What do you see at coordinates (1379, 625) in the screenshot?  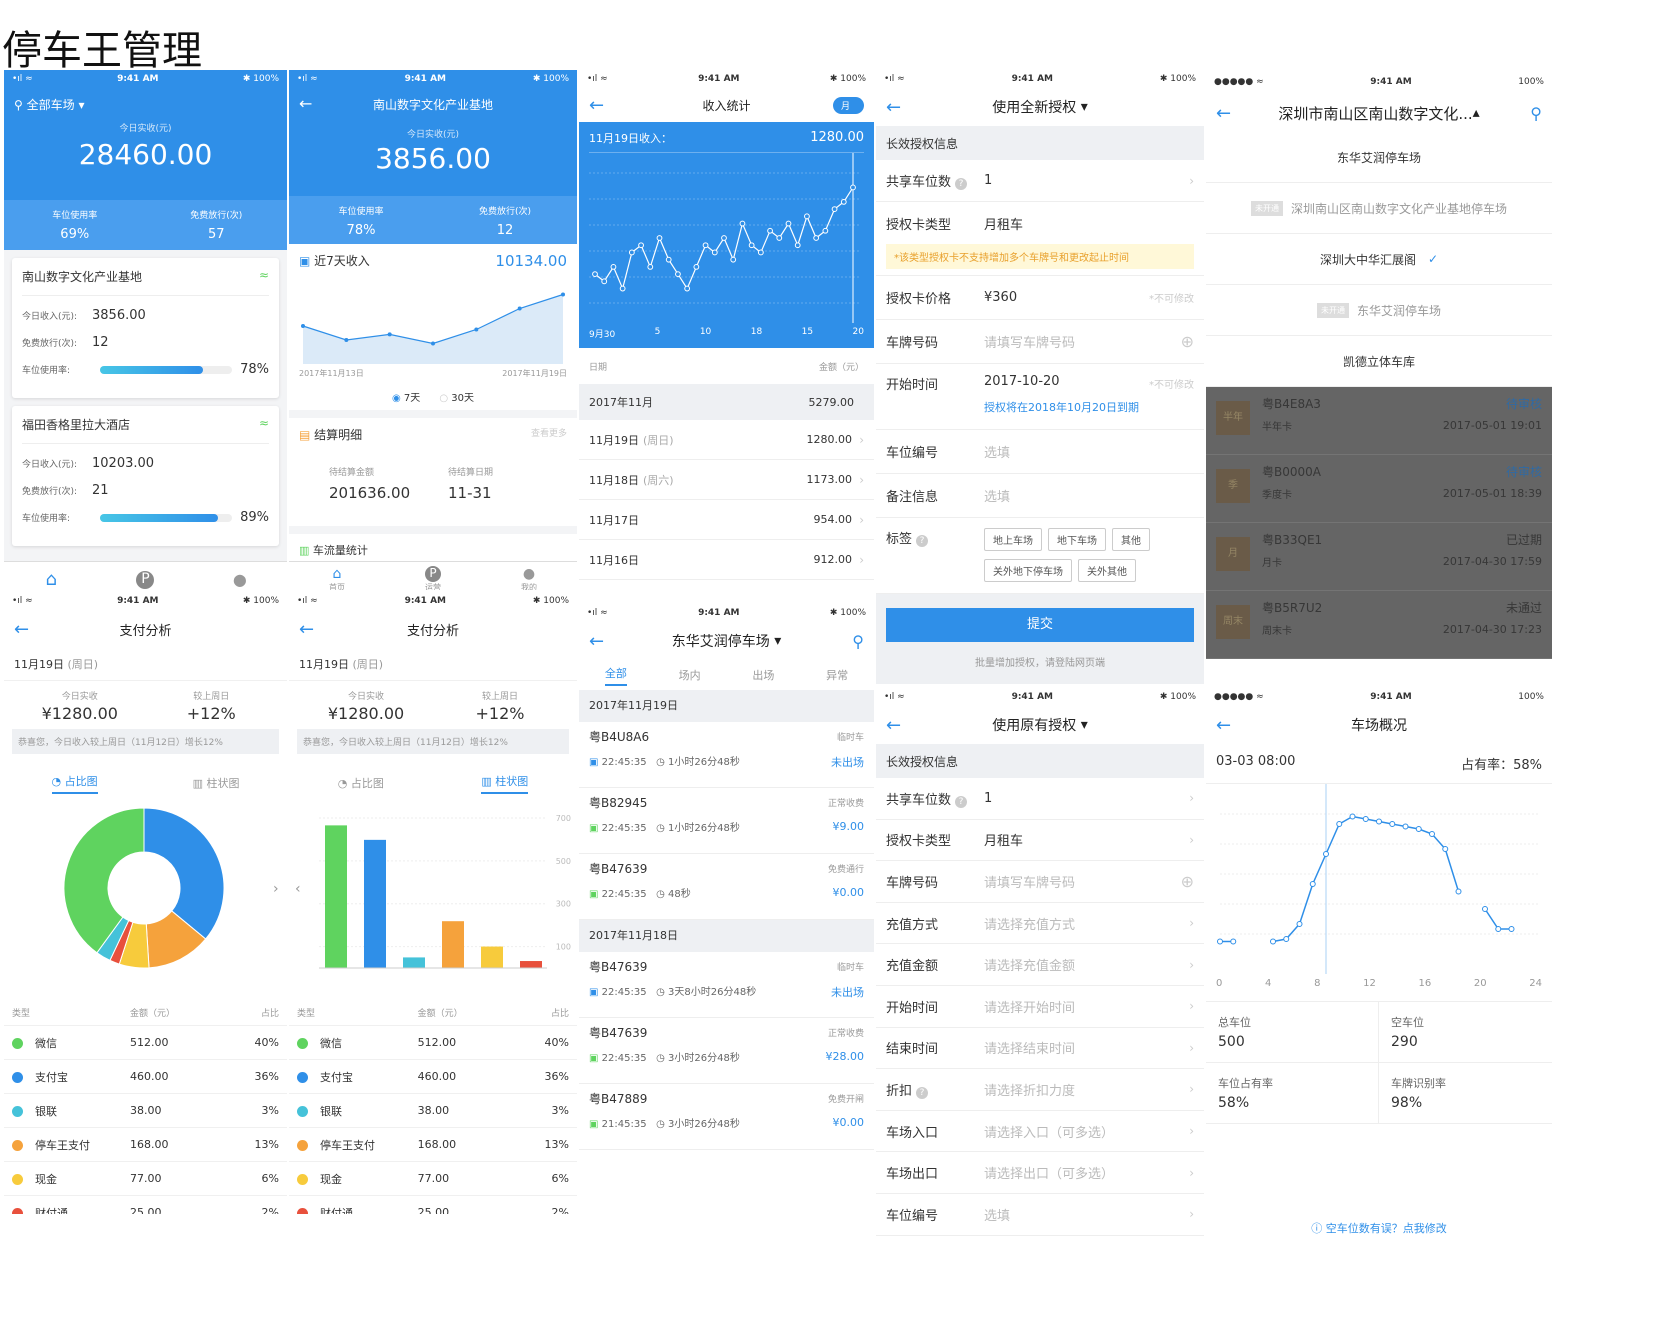 I see `card-row: 周末 粤B5R7U2 周末卡 未通过 2017-04-30 17:23` at bounding box center [1379, 625].